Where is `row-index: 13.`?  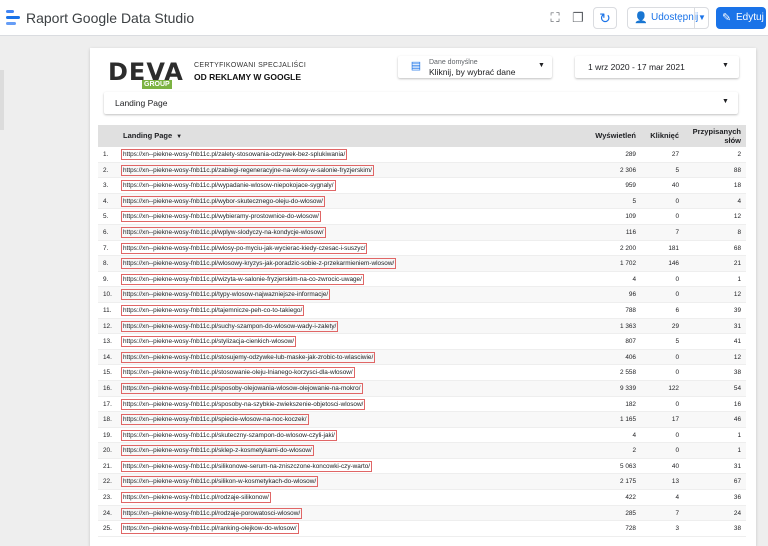
row-index: 13. is located at coordinates (107, 342).